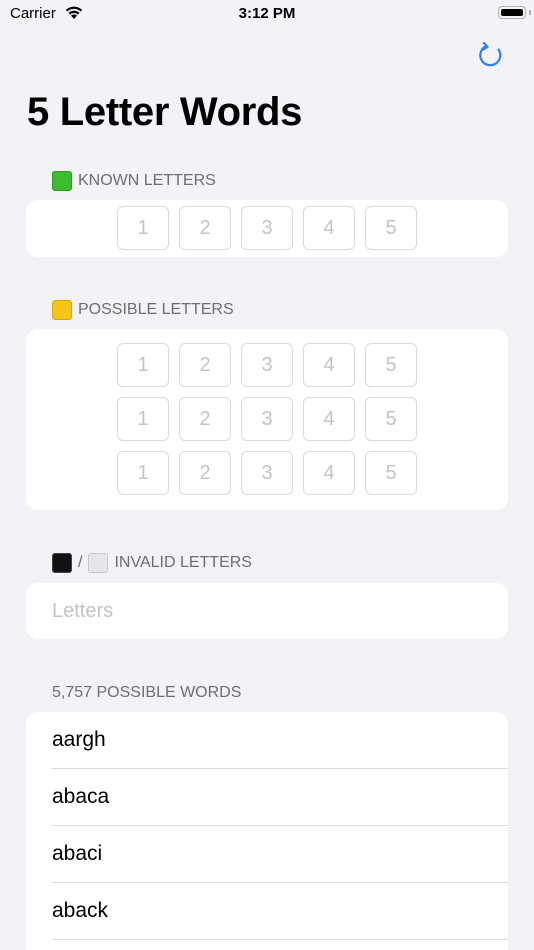 This screenshot has height=950, width=534. What do you see at coordinates (143, 228) in the screenshot?
I see `known-letter-box-1: 1` at bounding box center [143, 228].